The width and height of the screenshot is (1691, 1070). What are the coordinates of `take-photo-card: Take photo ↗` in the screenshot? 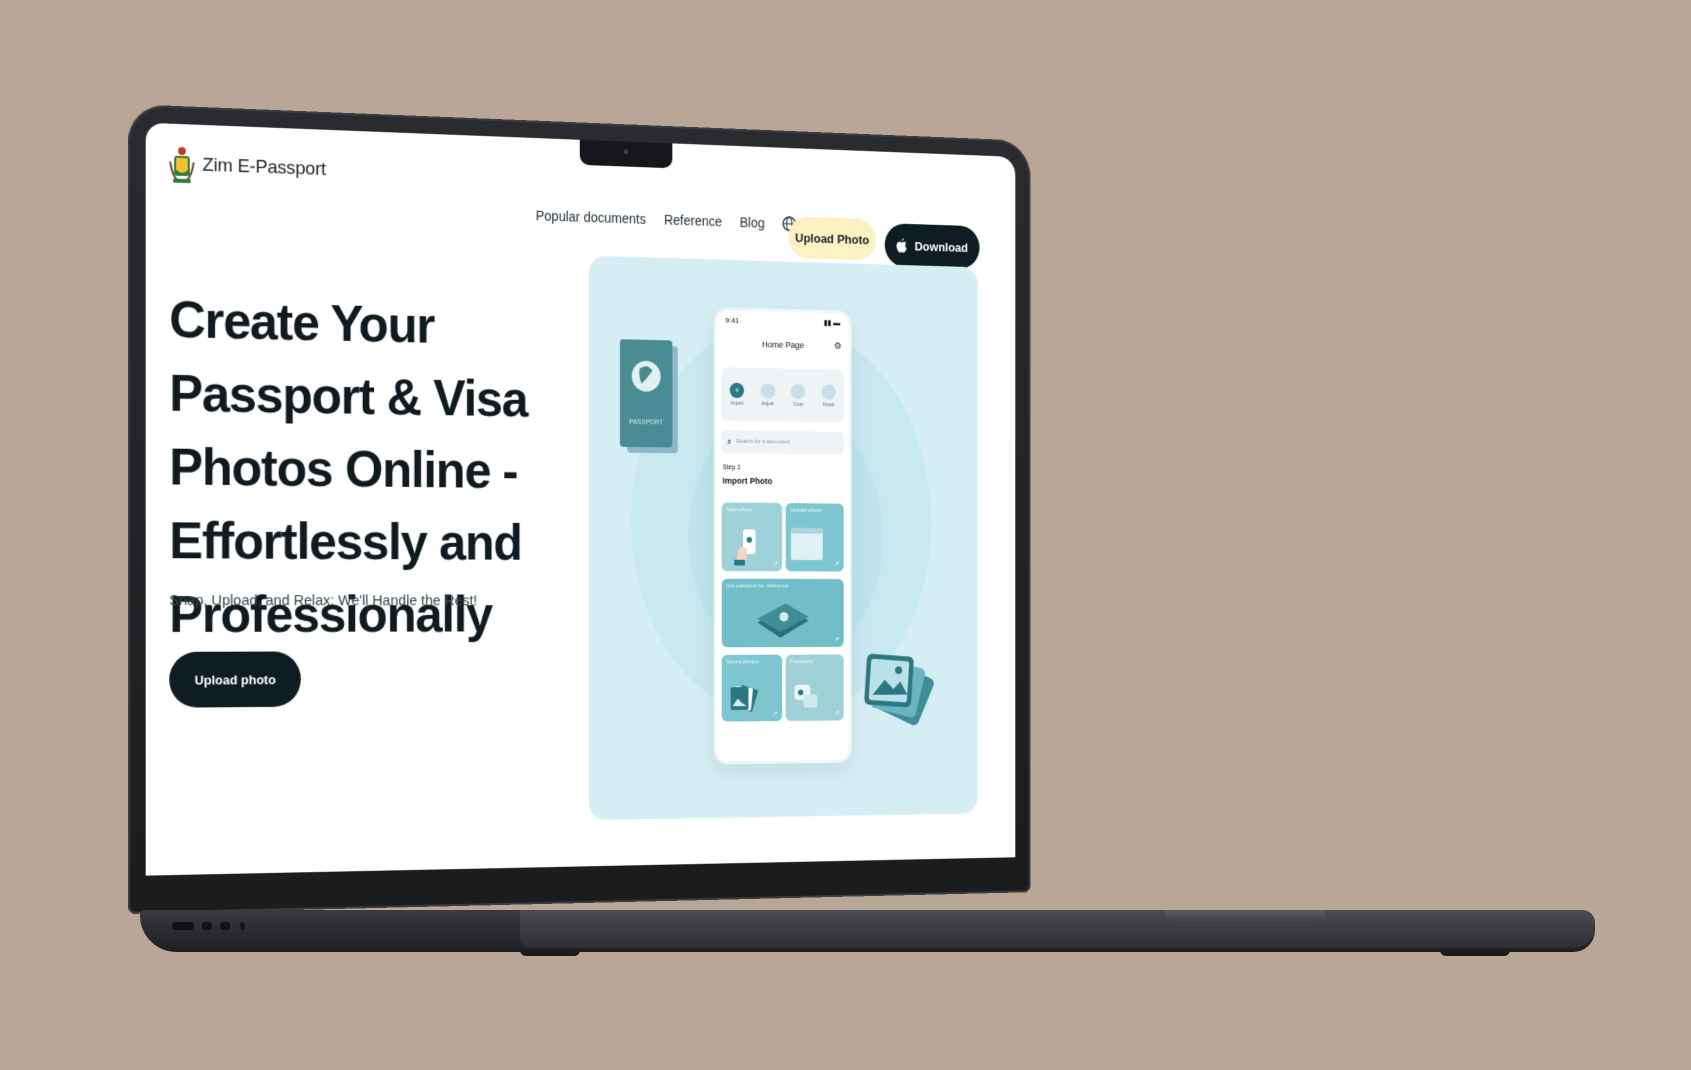 It's located at (752, 537).